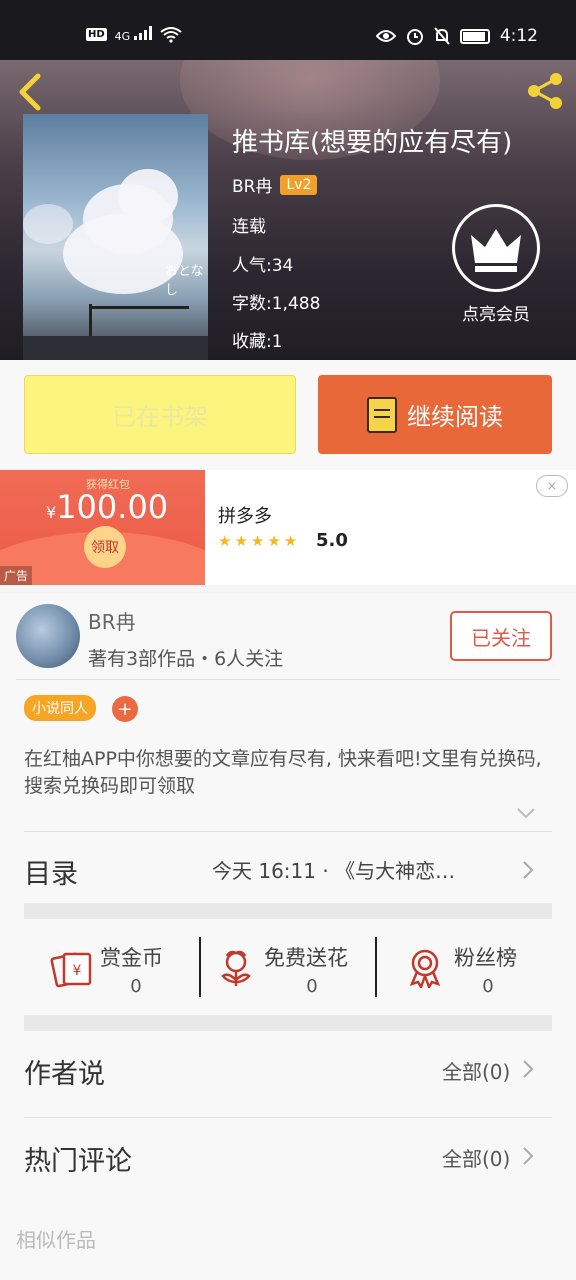 This screenshot has width=576, height=1280. I want to click on fan-ranking-item, so click(425, 968).